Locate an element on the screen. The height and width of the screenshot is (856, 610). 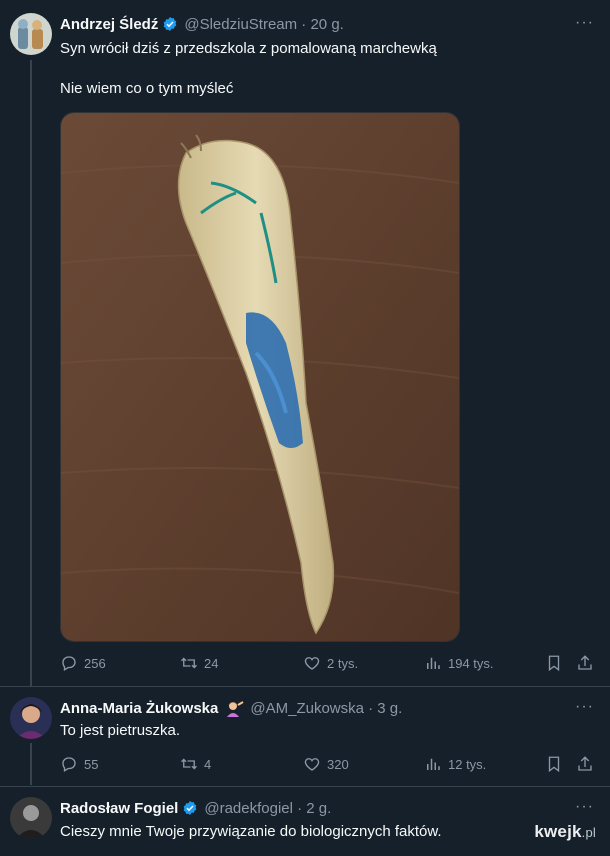
tweet-header: Anna-Maria Żukowska @AM_Zukowska · 3 g. is located at coordinates (231, 708).